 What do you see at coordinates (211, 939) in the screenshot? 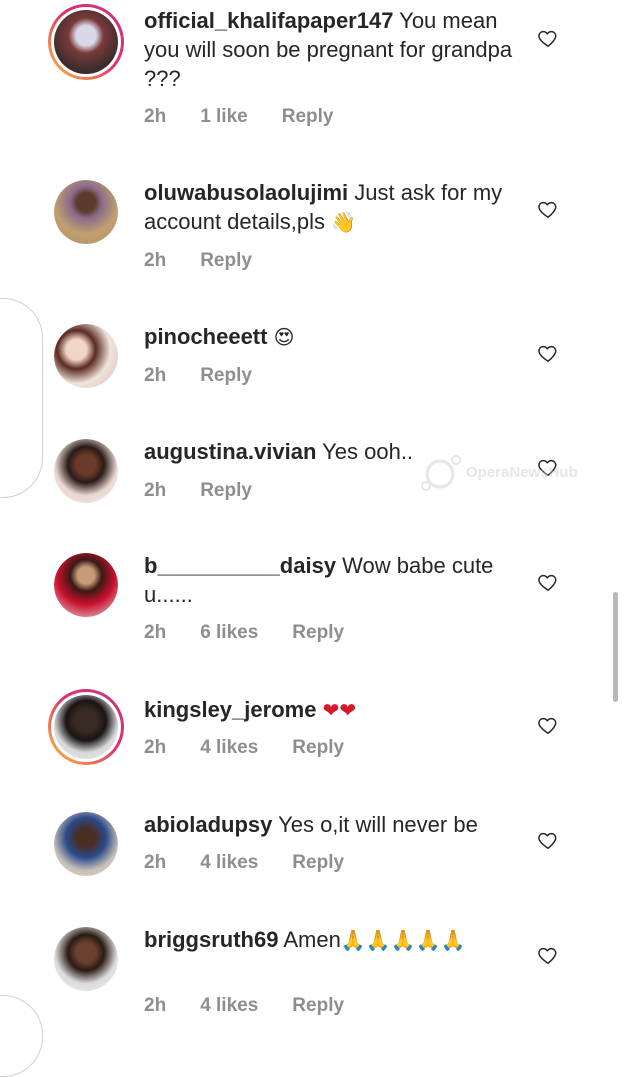
I see `comment-username: briggsruth69` at bounding box center [211, 939].